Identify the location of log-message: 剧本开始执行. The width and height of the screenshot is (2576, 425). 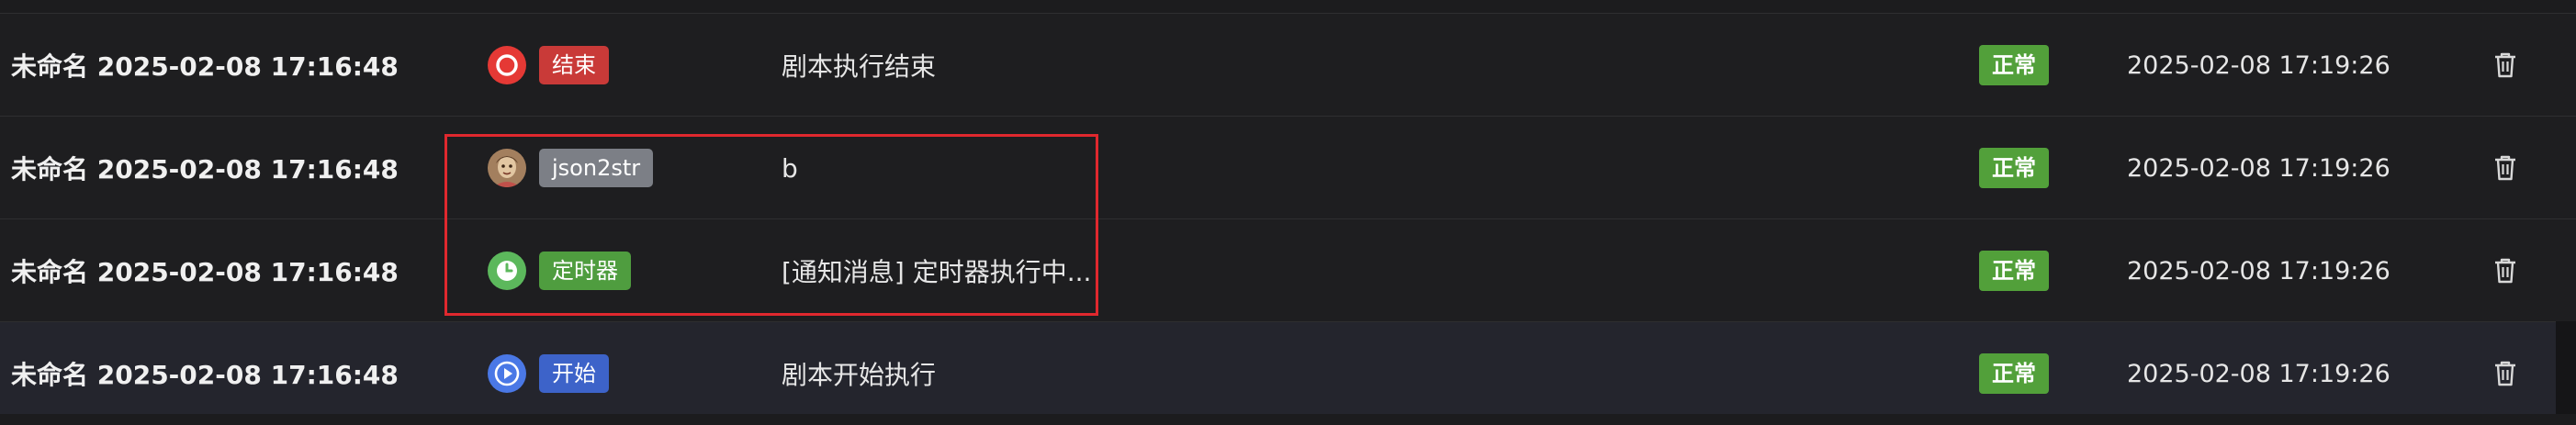
(859, 375).